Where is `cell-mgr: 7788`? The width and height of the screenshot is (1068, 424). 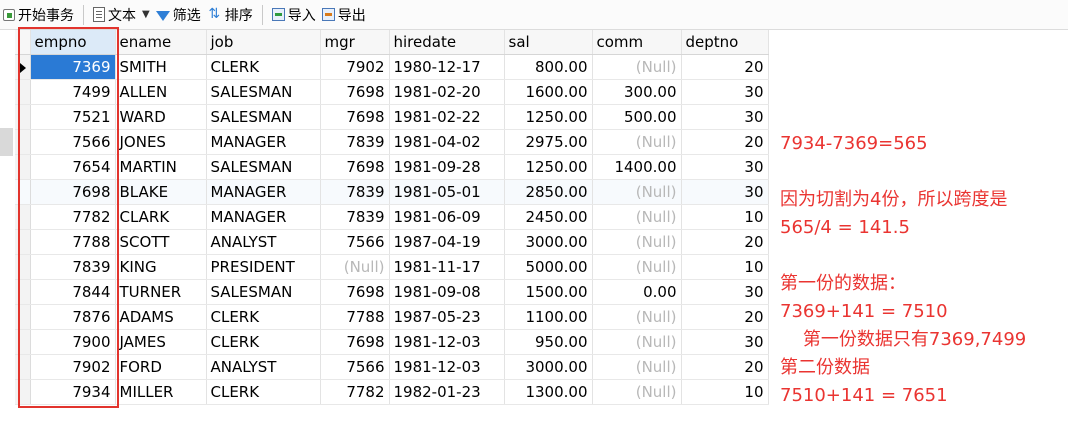
cell-mgr: 7788 is located at coordinates (355, 317).